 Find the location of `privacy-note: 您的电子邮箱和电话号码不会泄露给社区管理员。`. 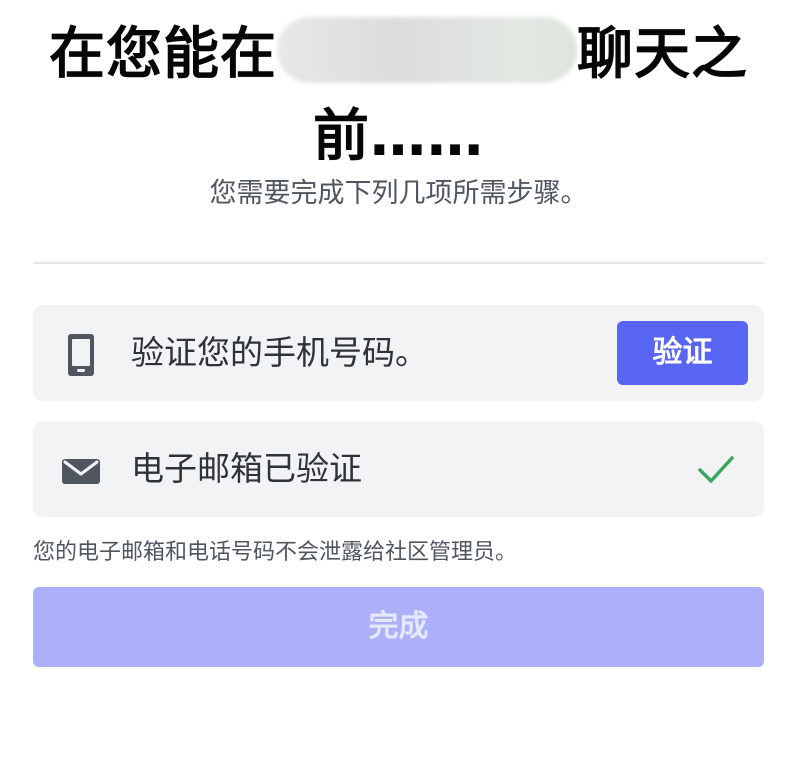

privacy-note: 您的电子邮箱和电话号码不会泄露给社区管理员。 is located at coordinates (275, 552).